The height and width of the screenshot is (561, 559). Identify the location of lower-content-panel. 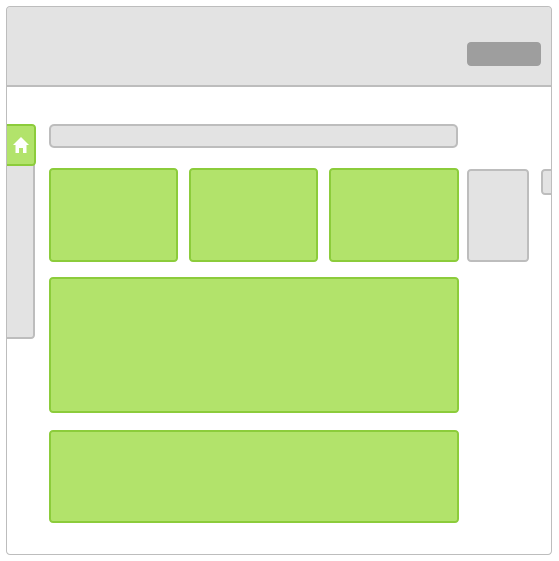
(254, 476).